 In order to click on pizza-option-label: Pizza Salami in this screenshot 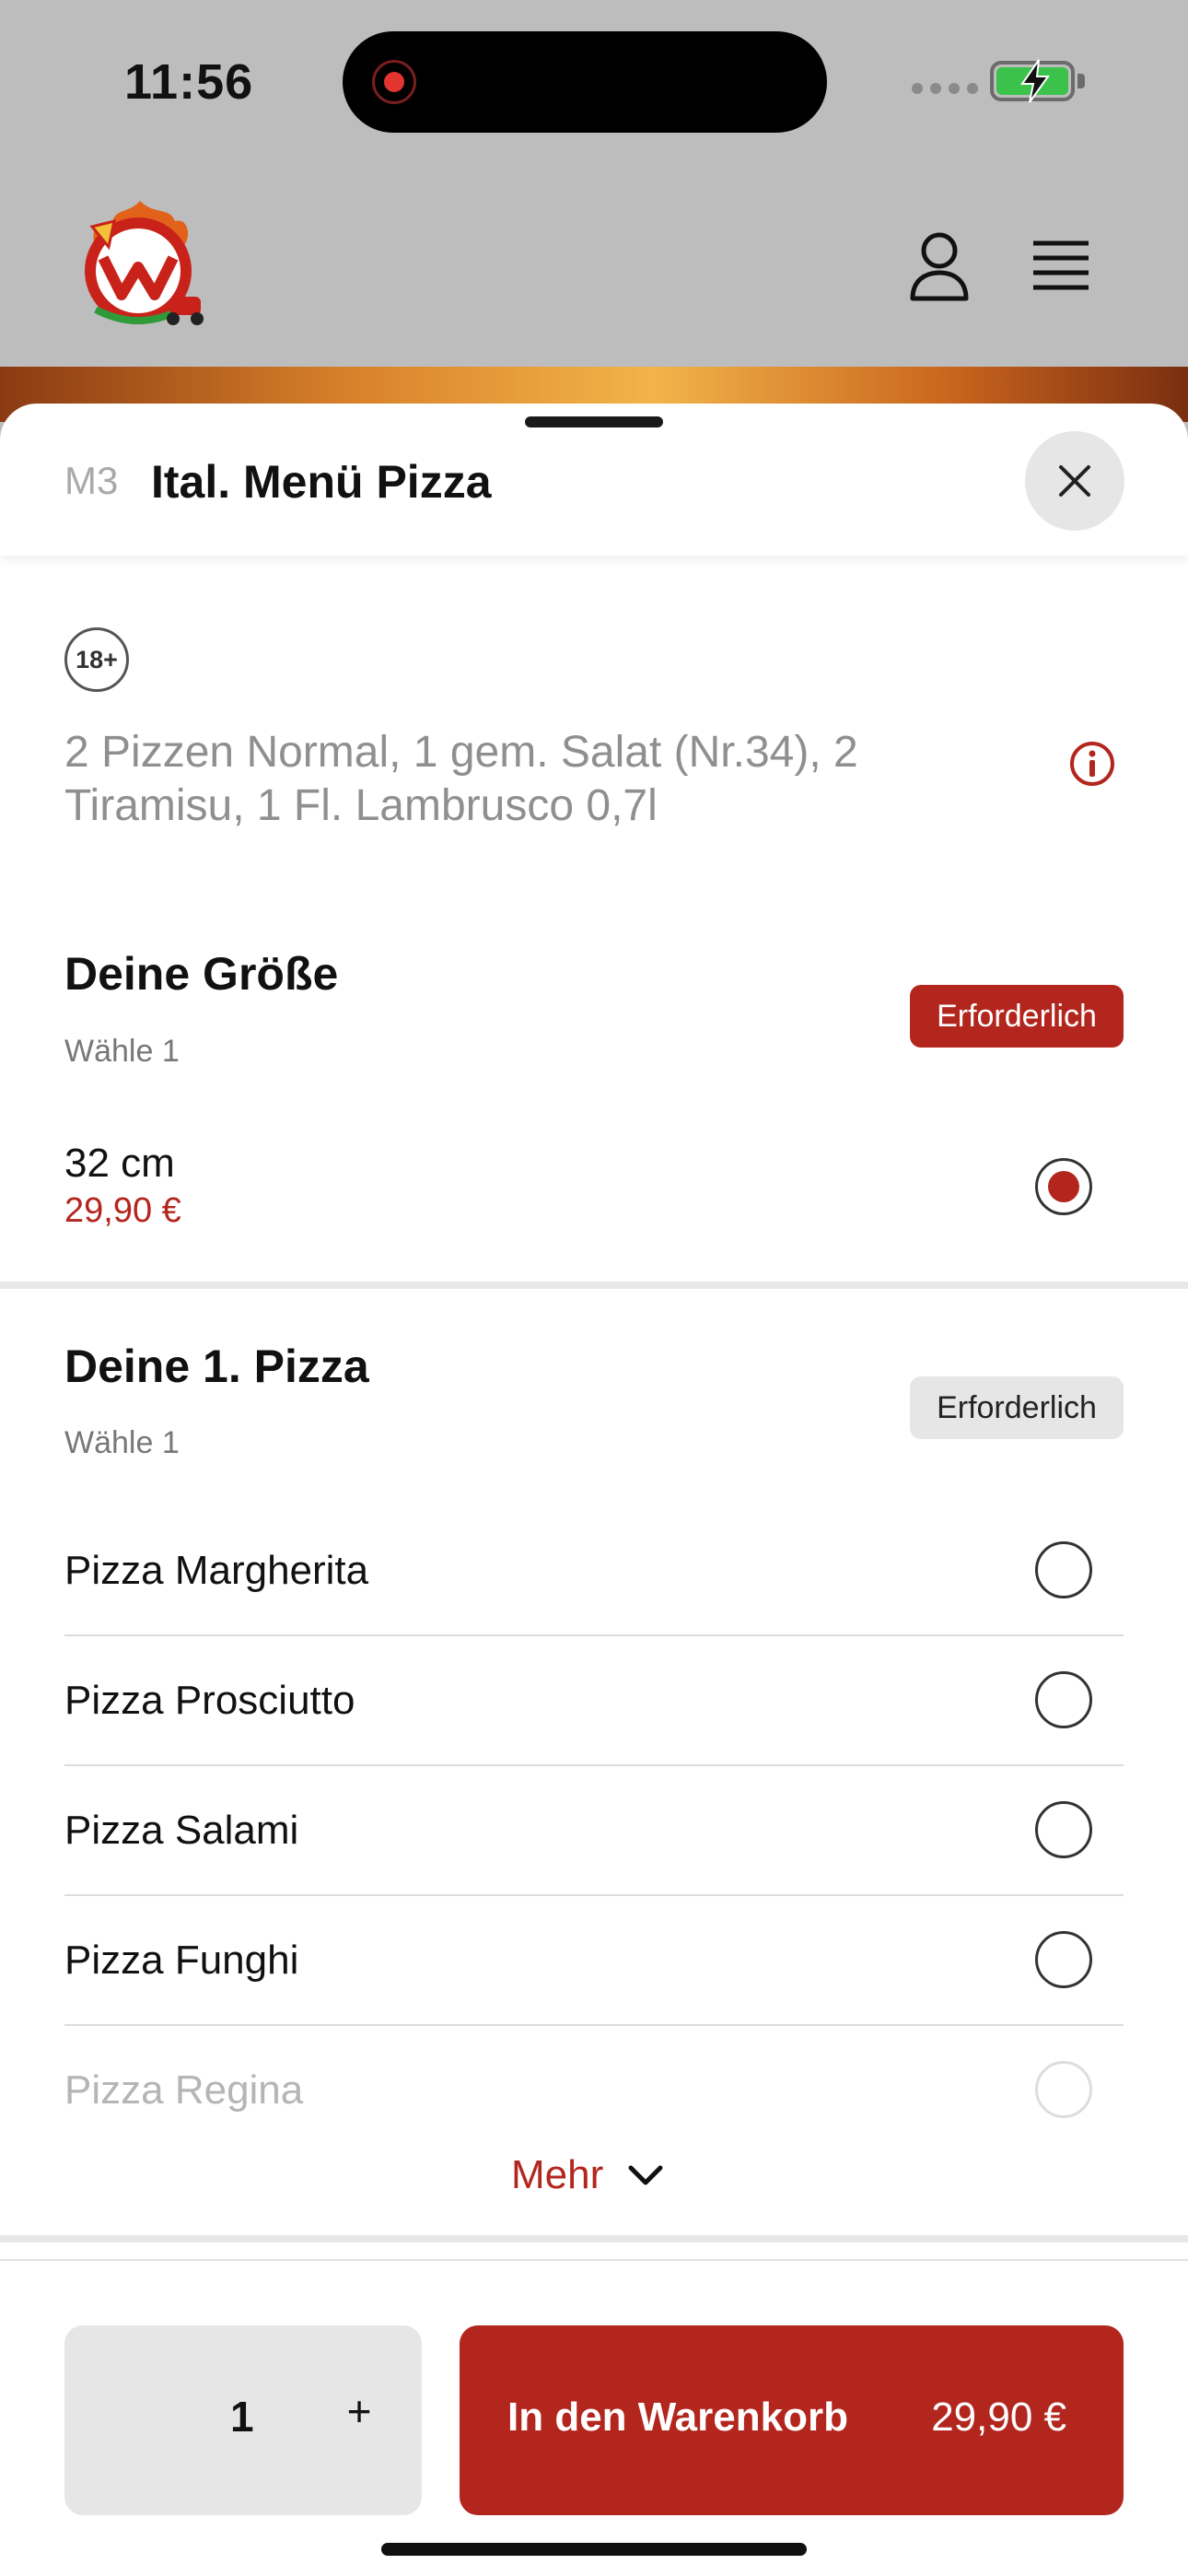, I will do `click(181, 1830)`.